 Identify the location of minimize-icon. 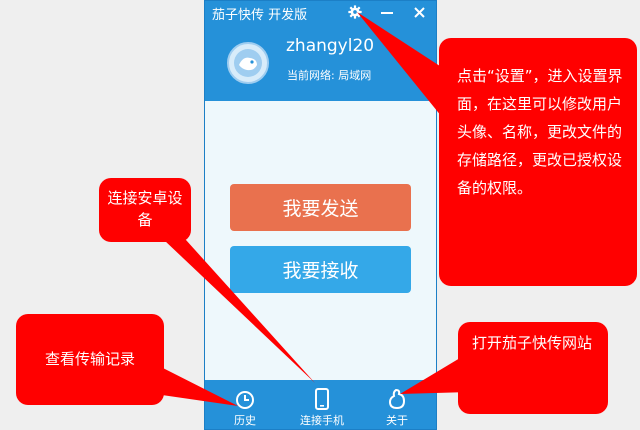
(387, 13).